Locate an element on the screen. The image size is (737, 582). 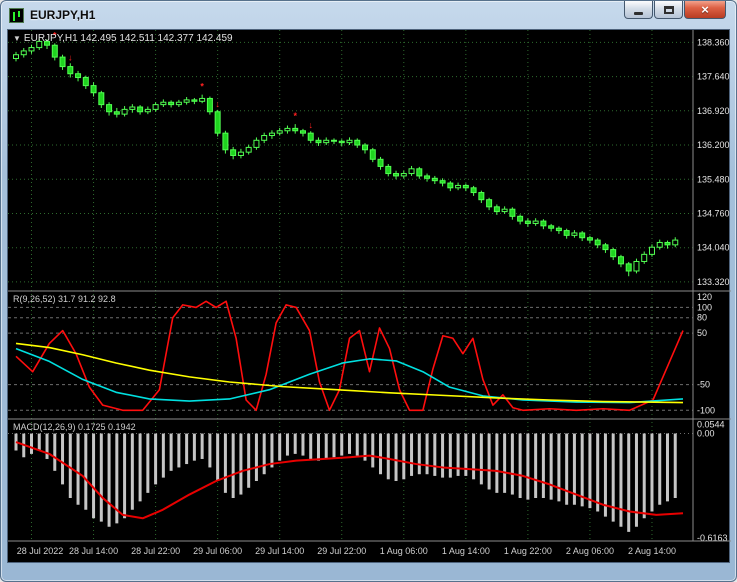
close-button: × is located at coordinates (705, 10).